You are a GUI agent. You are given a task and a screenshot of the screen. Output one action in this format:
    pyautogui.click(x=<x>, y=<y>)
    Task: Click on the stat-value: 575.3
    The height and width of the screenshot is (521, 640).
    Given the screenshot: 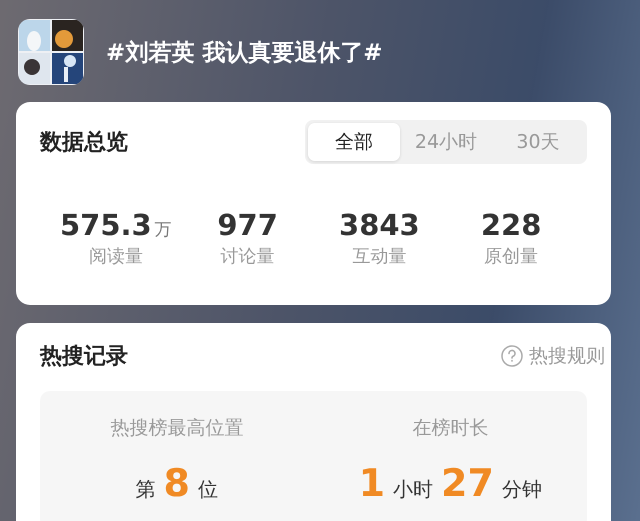 What is the action you would take?
    pyautogui.click(x=106, y=225)
    